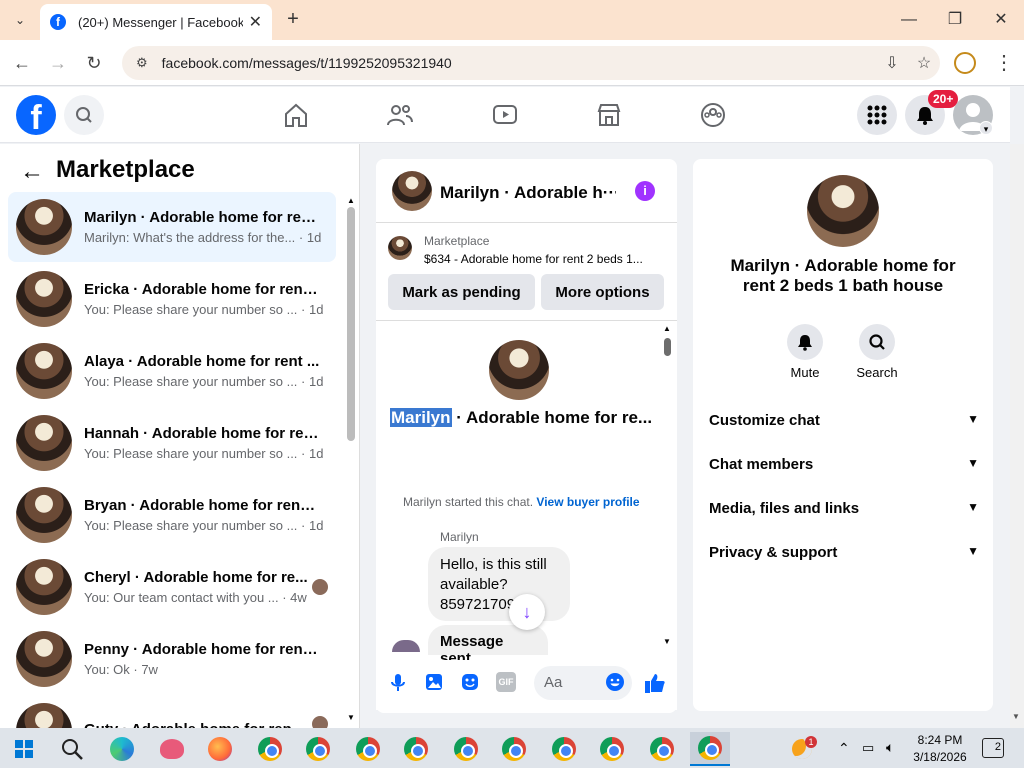  What do you see at coordinates (121, 669) in the screenshot?
I see `conversation-snippet: You: Ok · 7w` at bounding box center [121, 669].